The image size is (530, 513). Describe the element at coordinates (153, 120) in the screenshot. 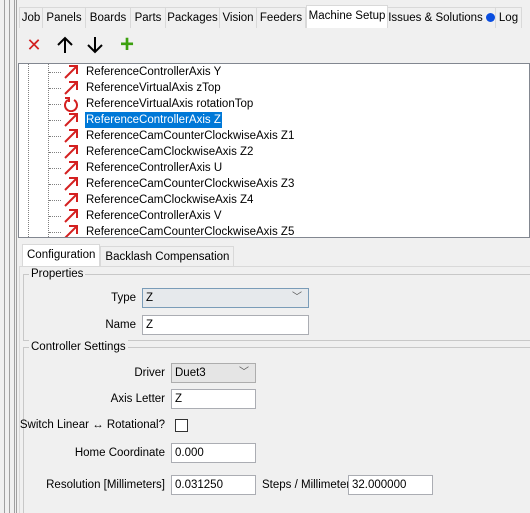

I see `tree-item-label: ReferenceControllerAxis Z` at that location.